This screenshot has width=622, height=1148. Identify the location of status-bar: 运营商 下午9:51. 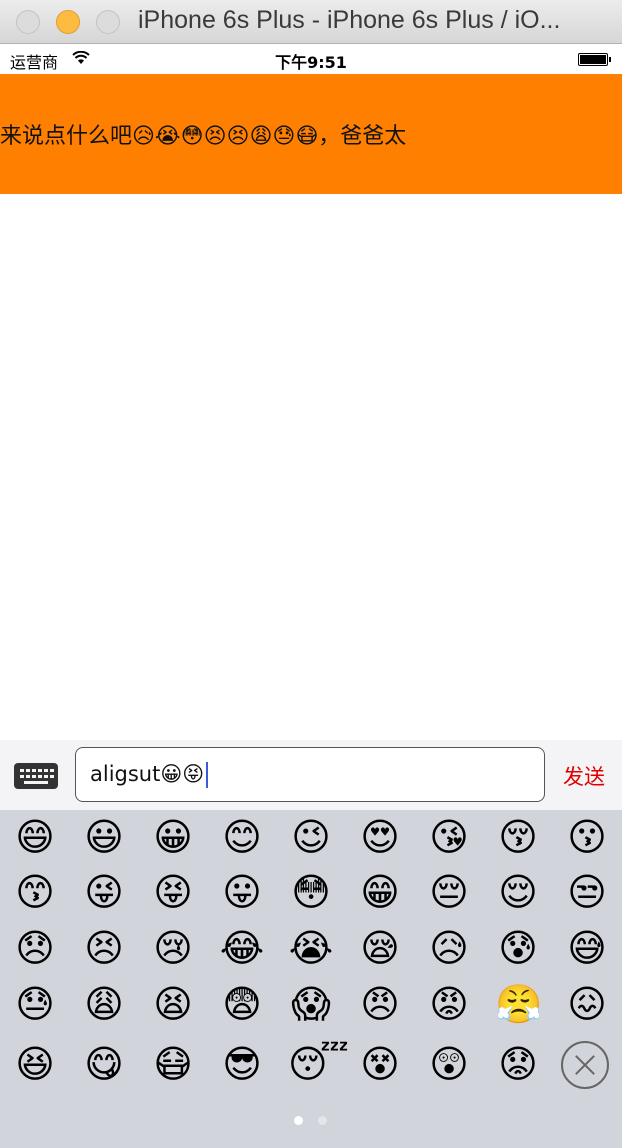
(311, 59).